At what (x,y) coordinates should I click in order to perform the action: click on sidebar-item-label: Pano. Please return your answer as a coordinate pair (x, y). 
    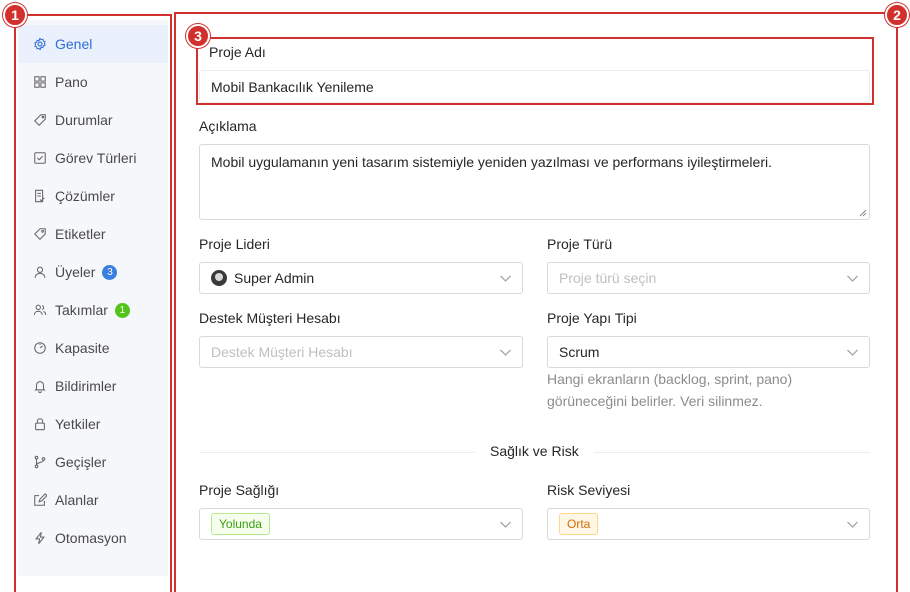
    Looking at the image, I should click on (71, 82).